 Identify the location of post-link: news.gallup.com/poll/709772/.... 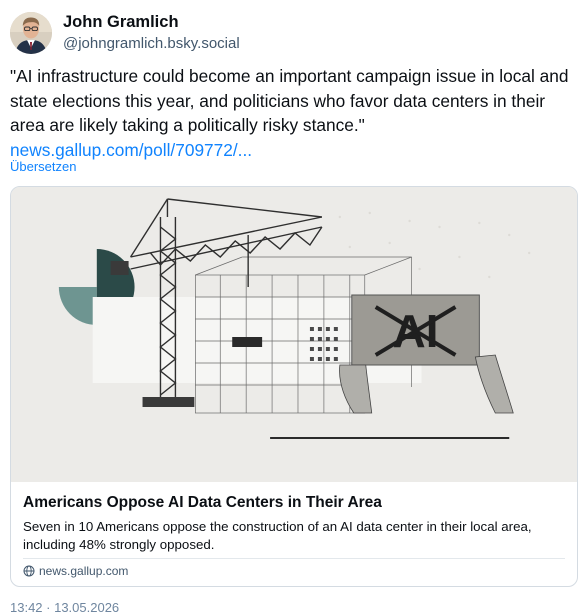
(292, 150).